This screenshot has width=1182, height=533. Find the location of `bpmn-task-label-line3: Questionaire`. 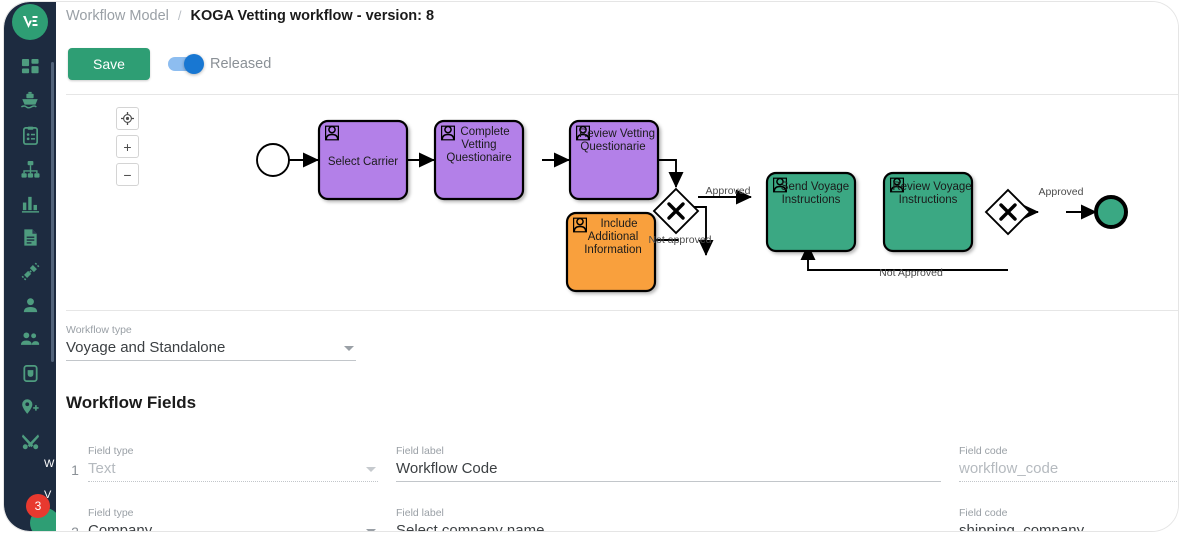

bpmn-task-label-line3: Questionaire is located at coordinates (478, 158).